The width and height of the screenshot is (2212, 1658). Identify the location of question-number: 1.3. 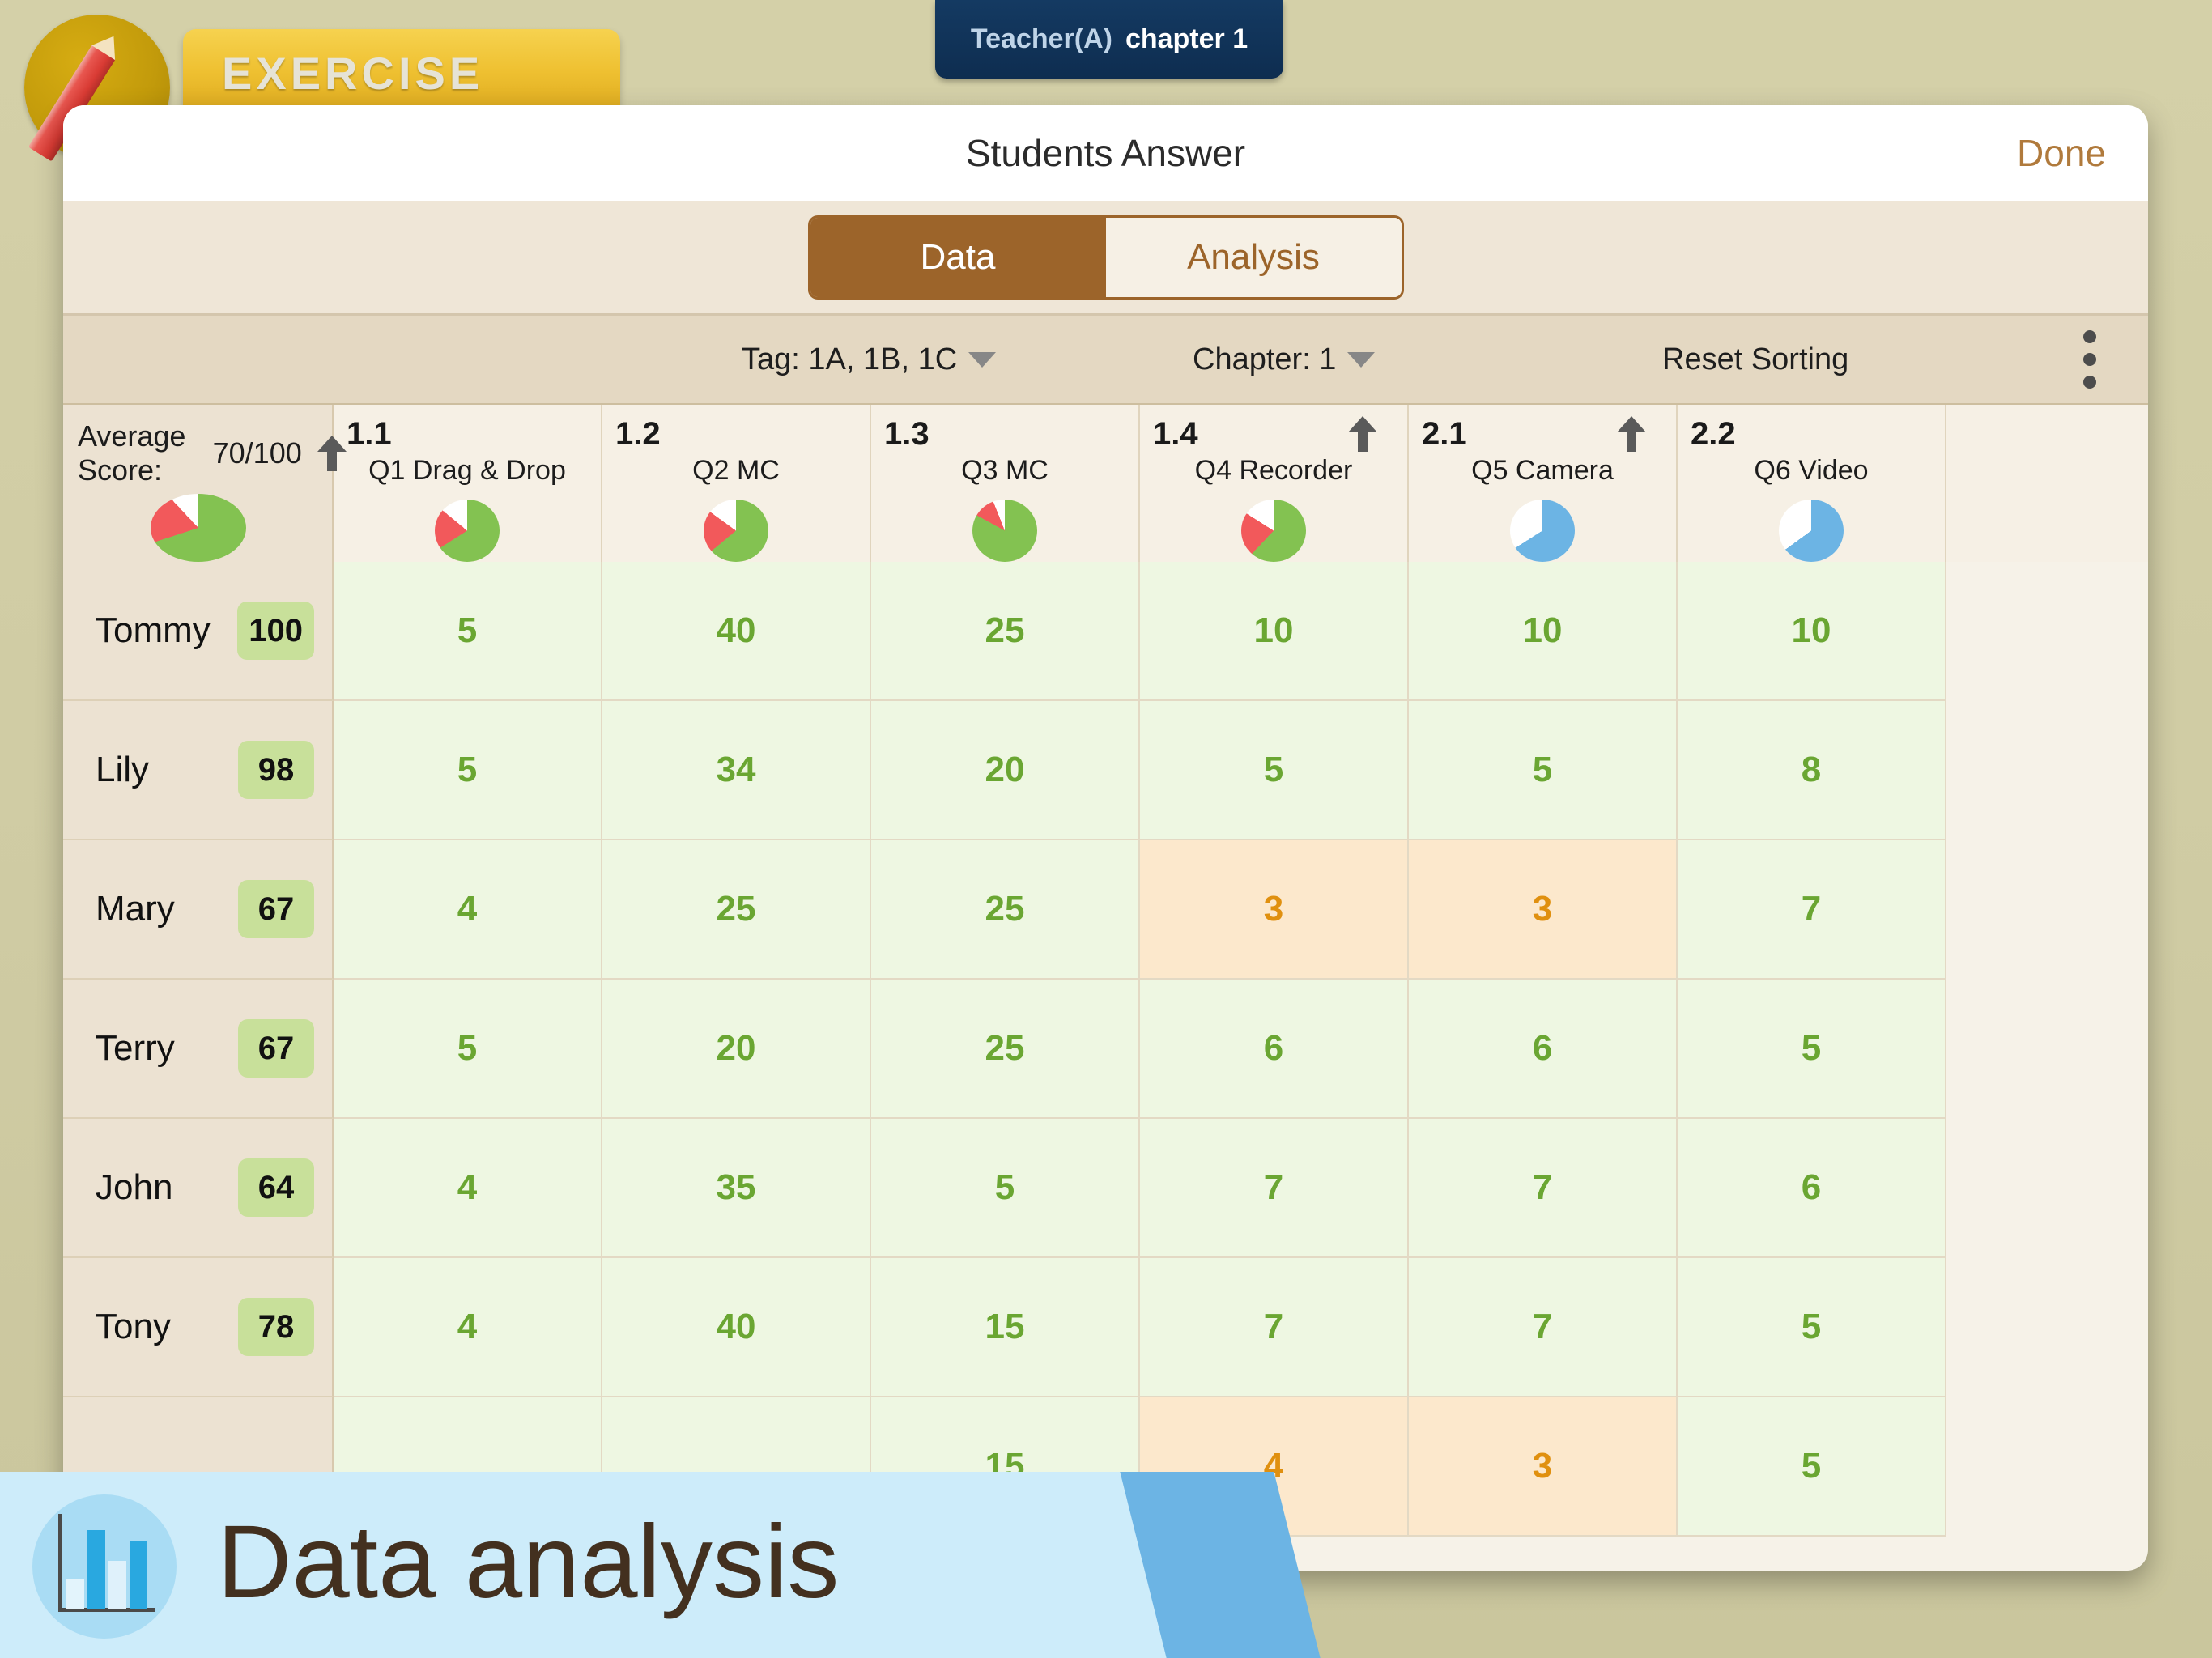
(907, 434).